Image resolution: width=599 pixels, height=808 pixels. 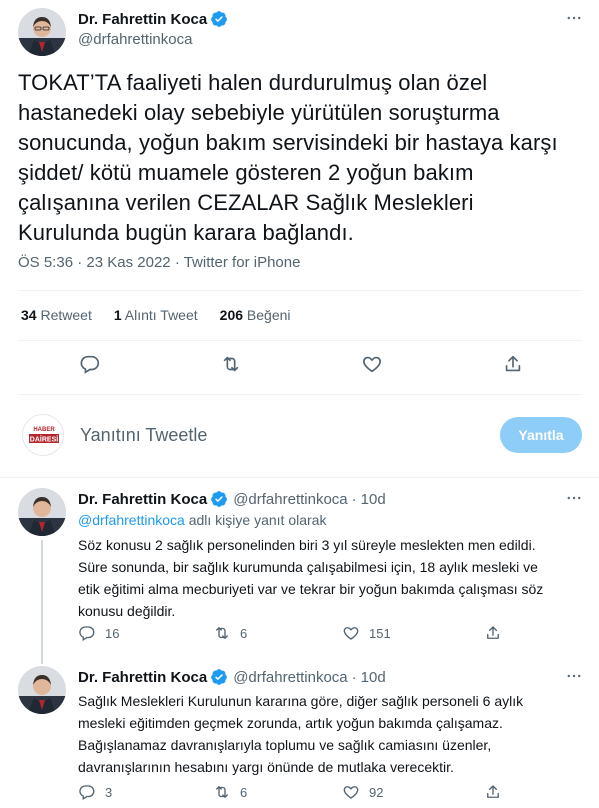 What do you see at coordinates (112, 633) in the screenshot?
I see `reply-count: 16` at bounding box center [112, 633].